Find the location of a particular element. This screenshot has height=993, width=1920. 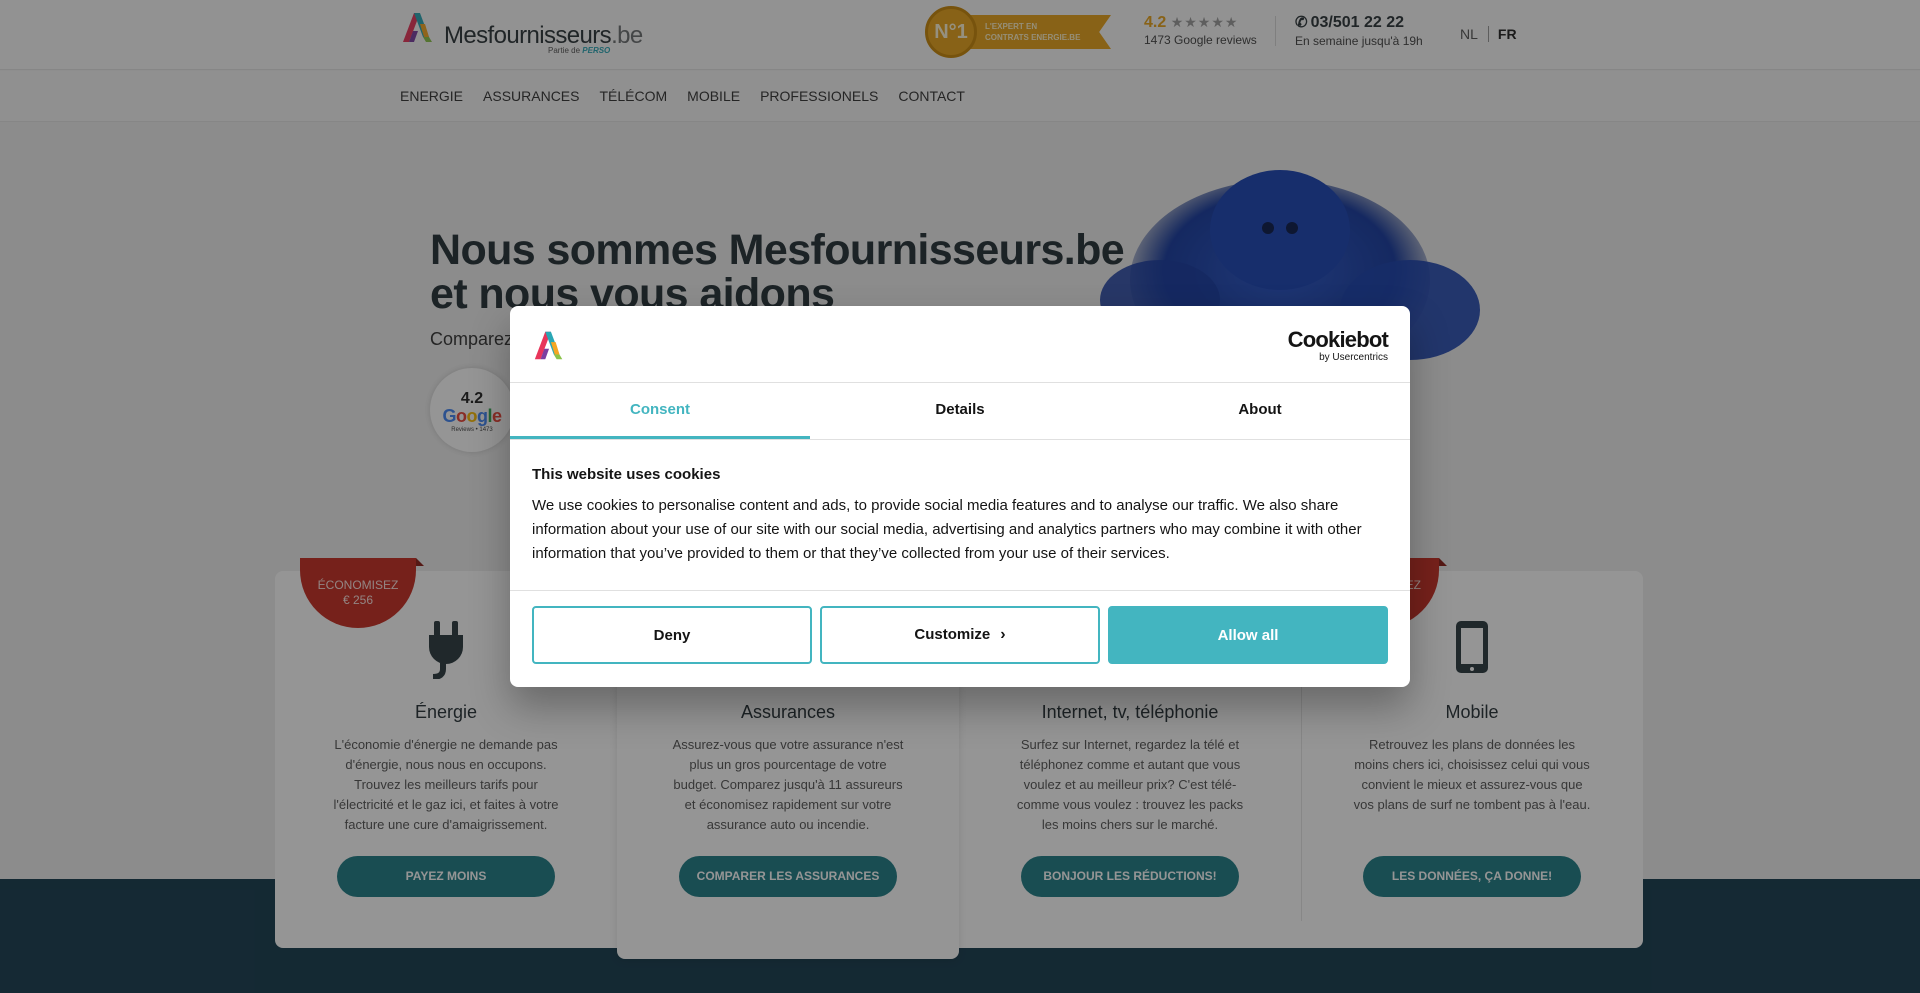

chevron-right-icon: › is located at coordinates (1003, 634).